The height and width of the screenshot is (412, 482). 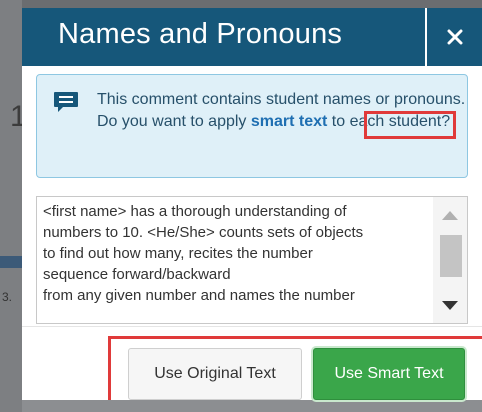 What do you see at coordinates (200, 34) in the screenshot?
I see `dialog-title: Names and Pronouns` at bounding box center [200, 34].